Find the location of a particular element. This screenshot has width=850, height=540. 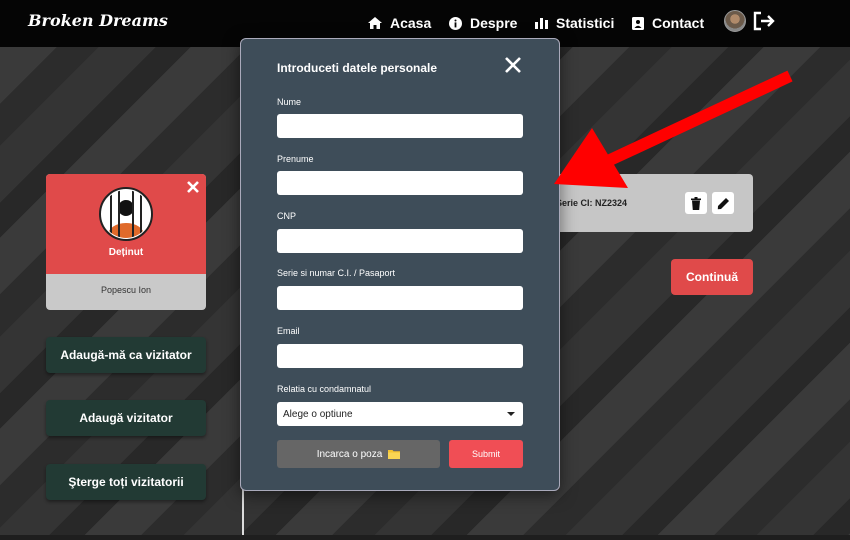

upload-photo-button: Incarca o poza is located at coordinates (358, 454).